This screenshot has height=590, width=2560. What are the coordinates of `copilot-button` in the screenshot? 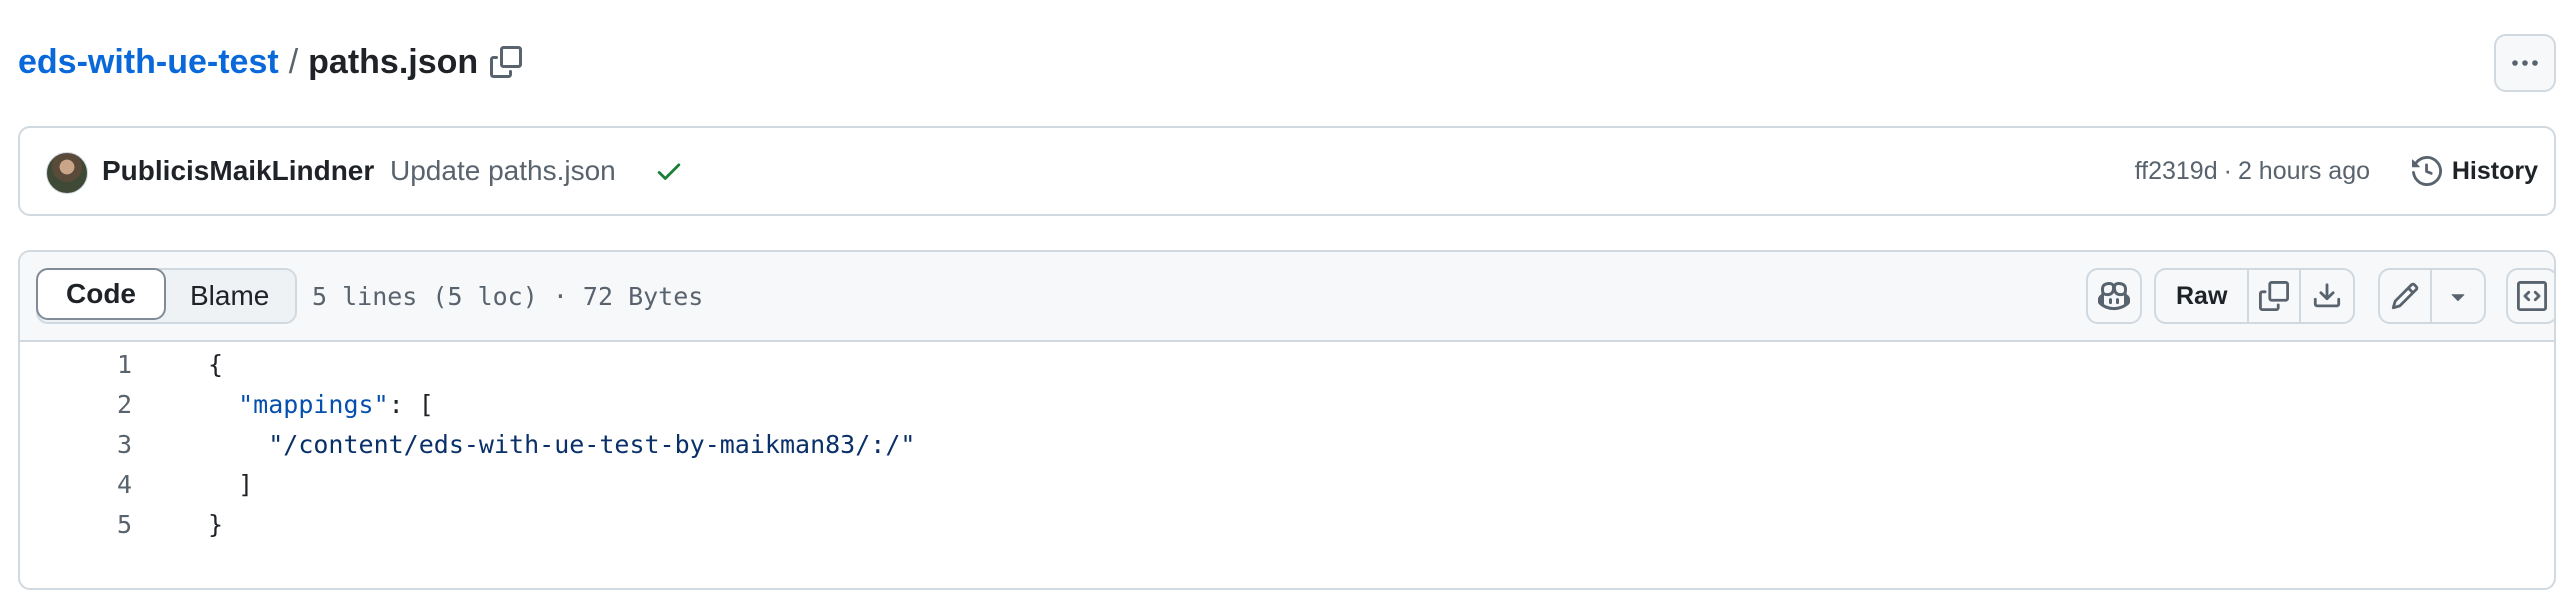 It's located at (2114, 296).